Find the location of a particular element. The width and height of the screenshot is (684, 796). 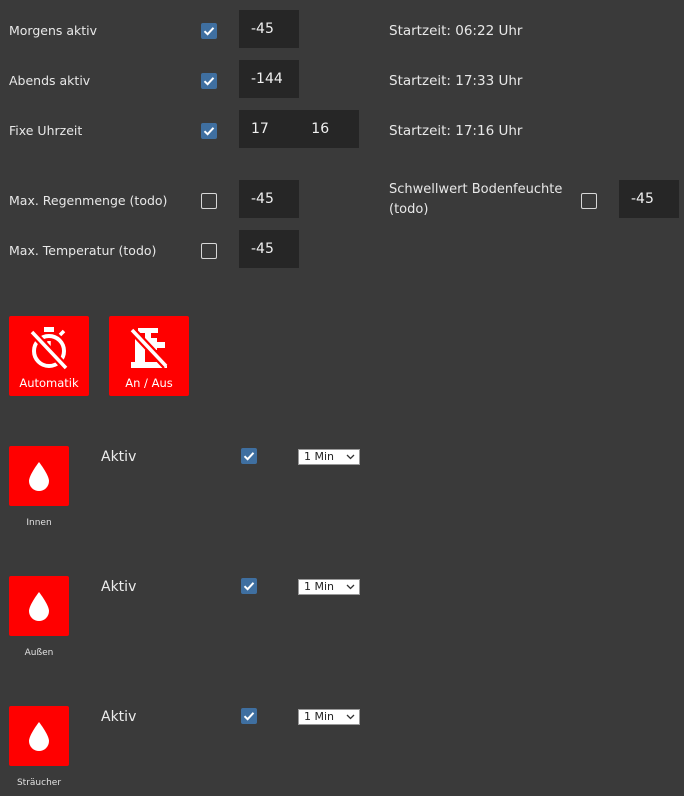

zone-aussen-checkbox is located at coordinates (249, 586).